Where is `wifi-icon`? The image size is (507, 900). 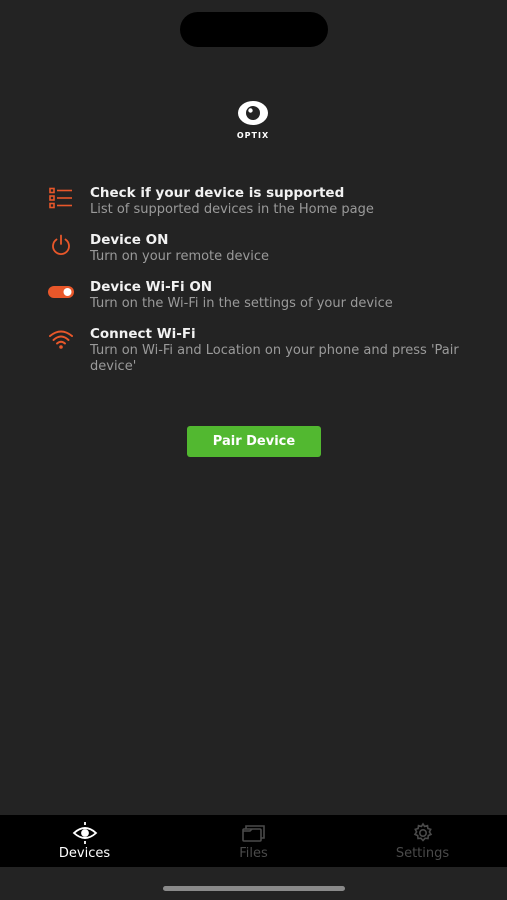 wifi-icon is located at coordinates (61, 339).